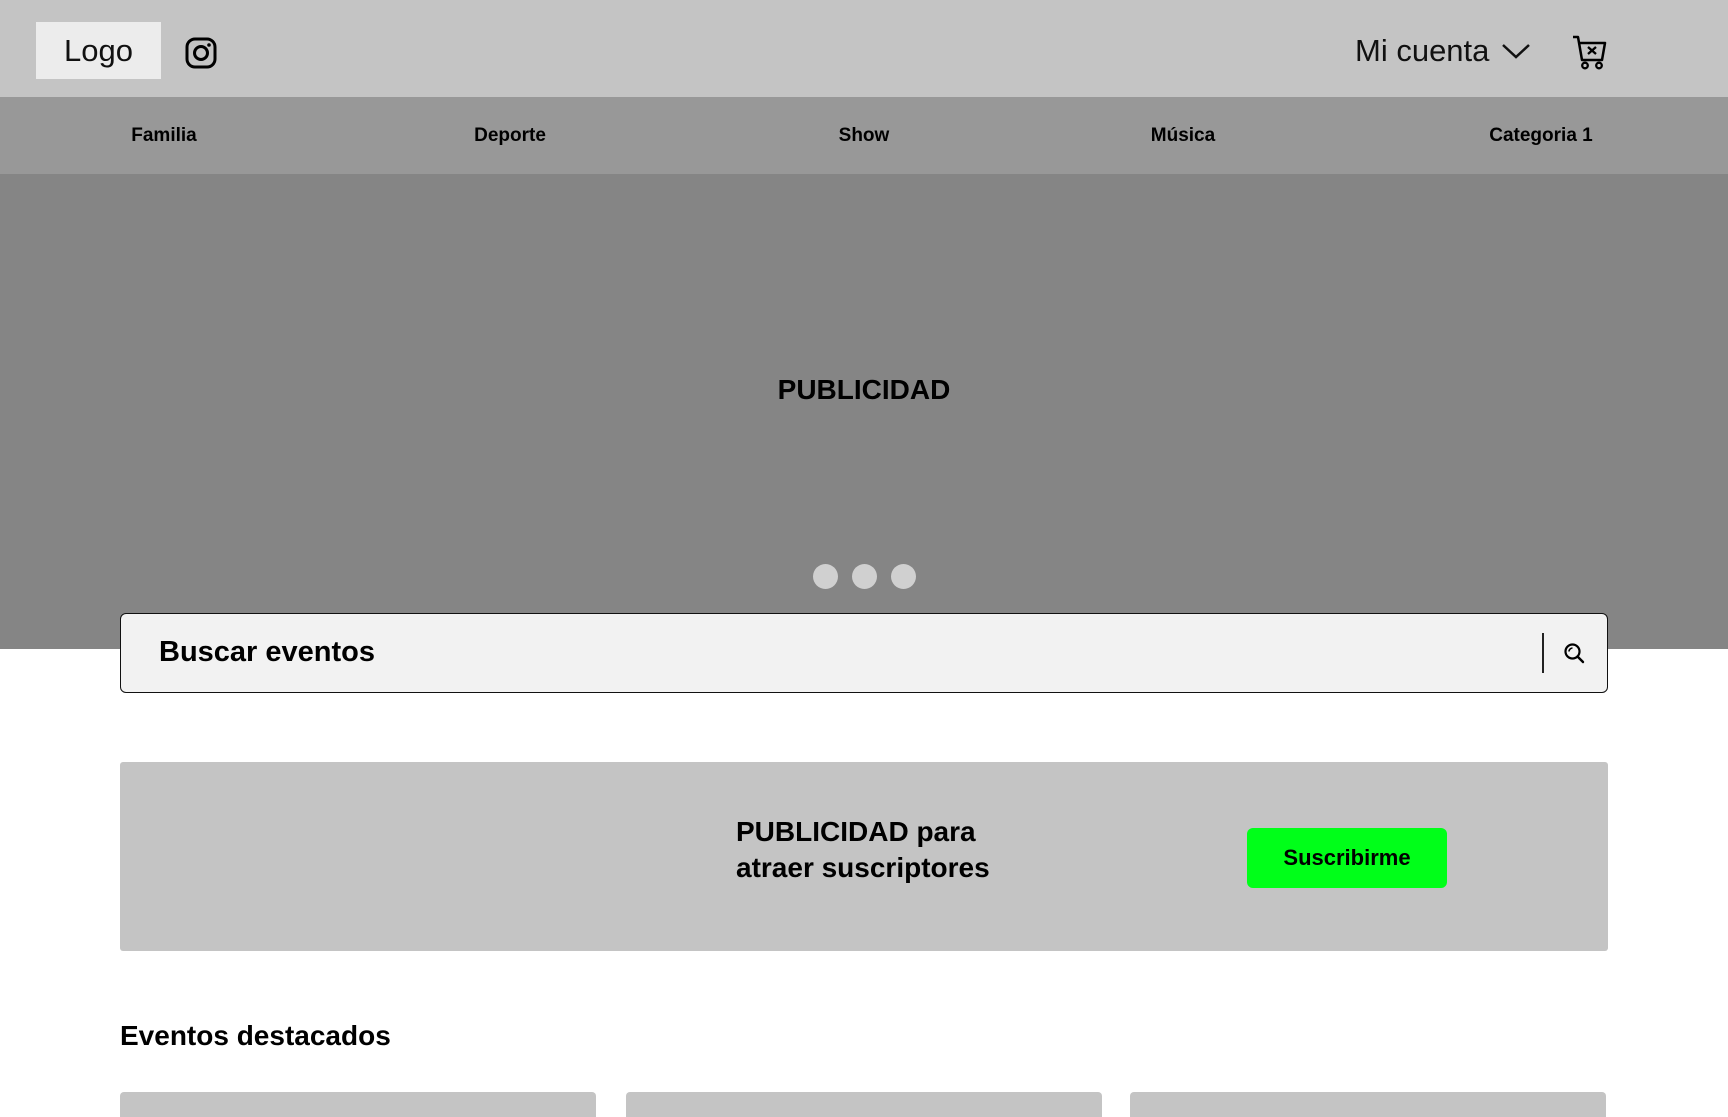 Image resolution: width=1728 pixels, height=1117 pixels. What do you see at coordinates (1347, 858) in the screenshot?
I see `subscribe-button: Suscribirme` at bounding box center [1347, 858].